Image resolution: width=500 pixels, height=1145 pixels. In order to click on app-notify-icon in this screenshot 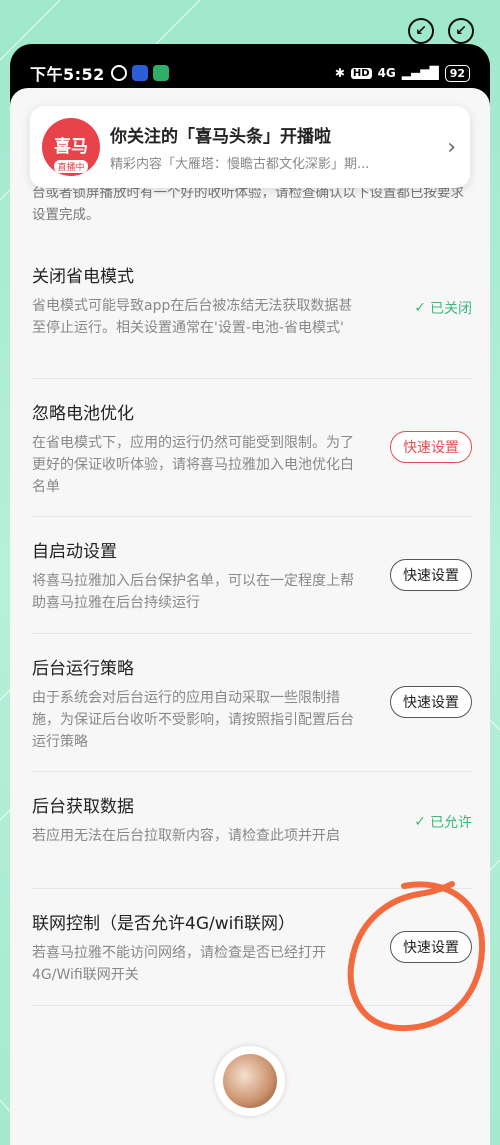, I will do `click(139, 73)`.